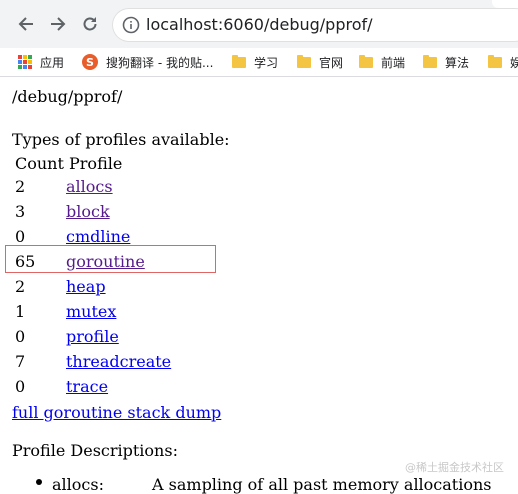 The image size is (518, 494). Describe the element at coordinates (118, 361) in the screenshot. I see `profile-link-threadcreate: threadcreate` at that location.